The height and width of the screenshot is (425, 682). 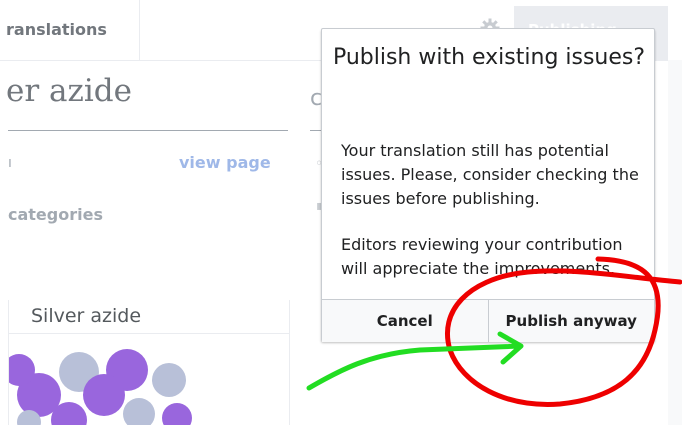 I want to click on dialog-actions: Cancel Publish anyway, so click(x=488, y=320).